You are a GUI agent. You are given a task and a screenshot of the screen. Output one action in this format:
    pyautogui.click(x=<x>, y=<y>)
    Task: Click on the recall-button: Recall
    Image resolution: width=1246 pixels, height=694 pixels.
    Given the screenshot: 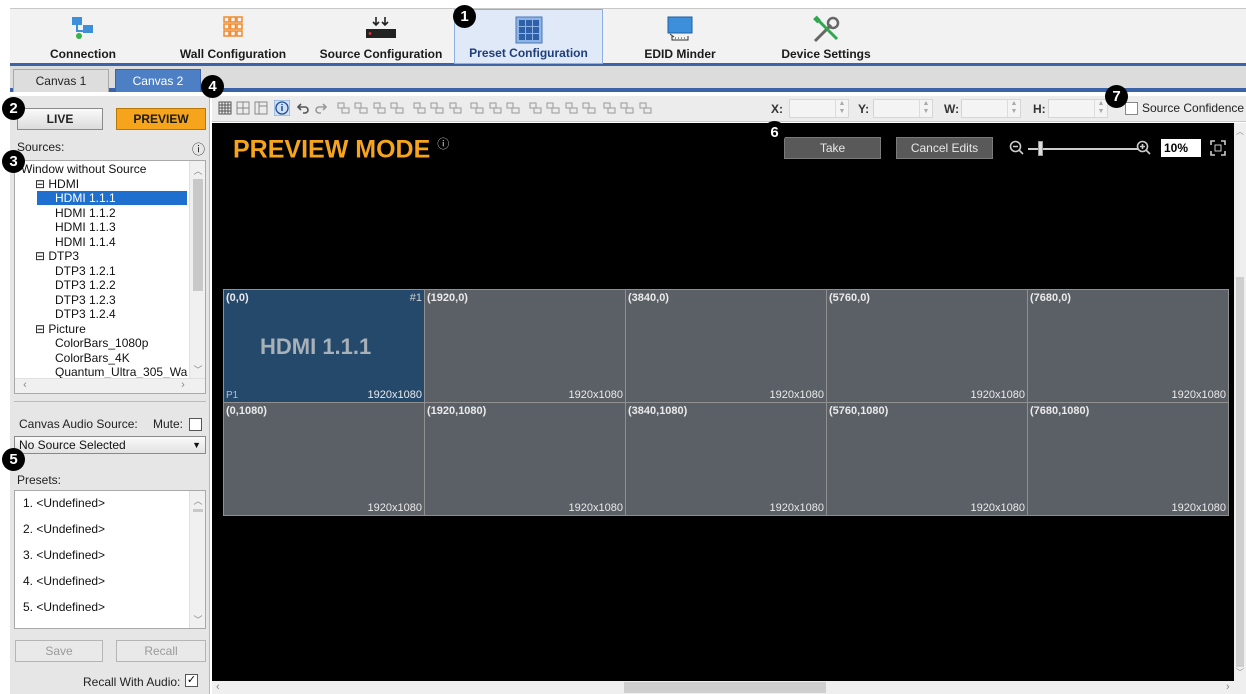 What is the action you would take?
    pyautogui.click(x=161, y=651)
    